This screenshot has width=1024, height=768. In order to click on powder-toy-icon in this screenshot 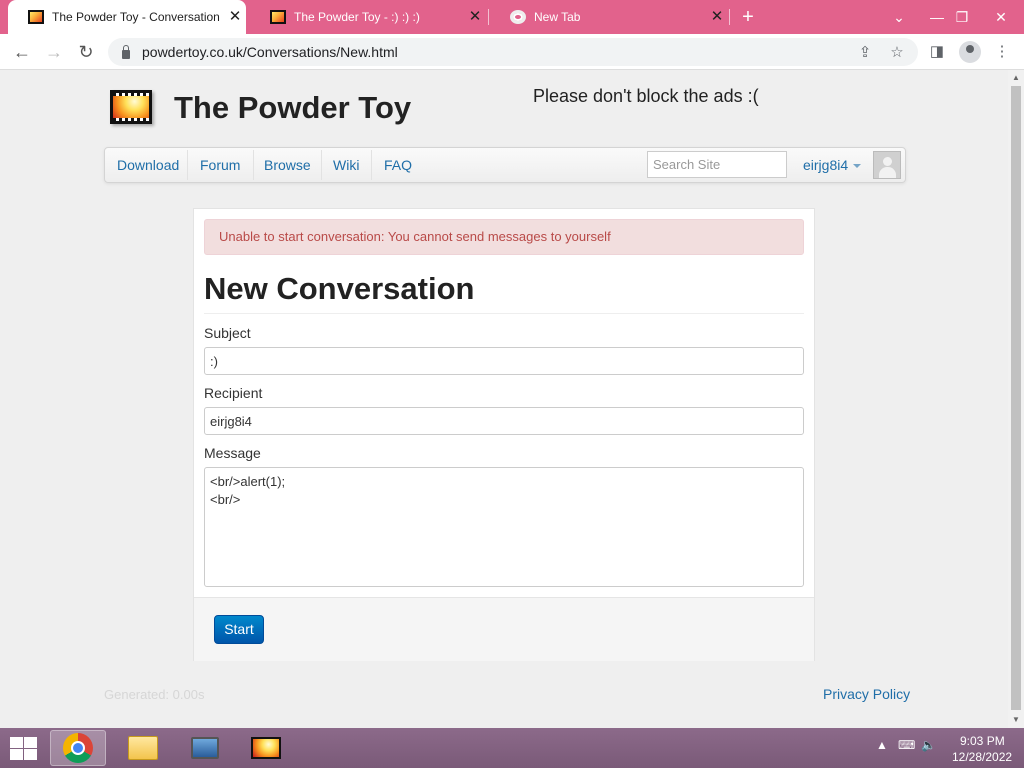, I will do `click(266, 748)`.